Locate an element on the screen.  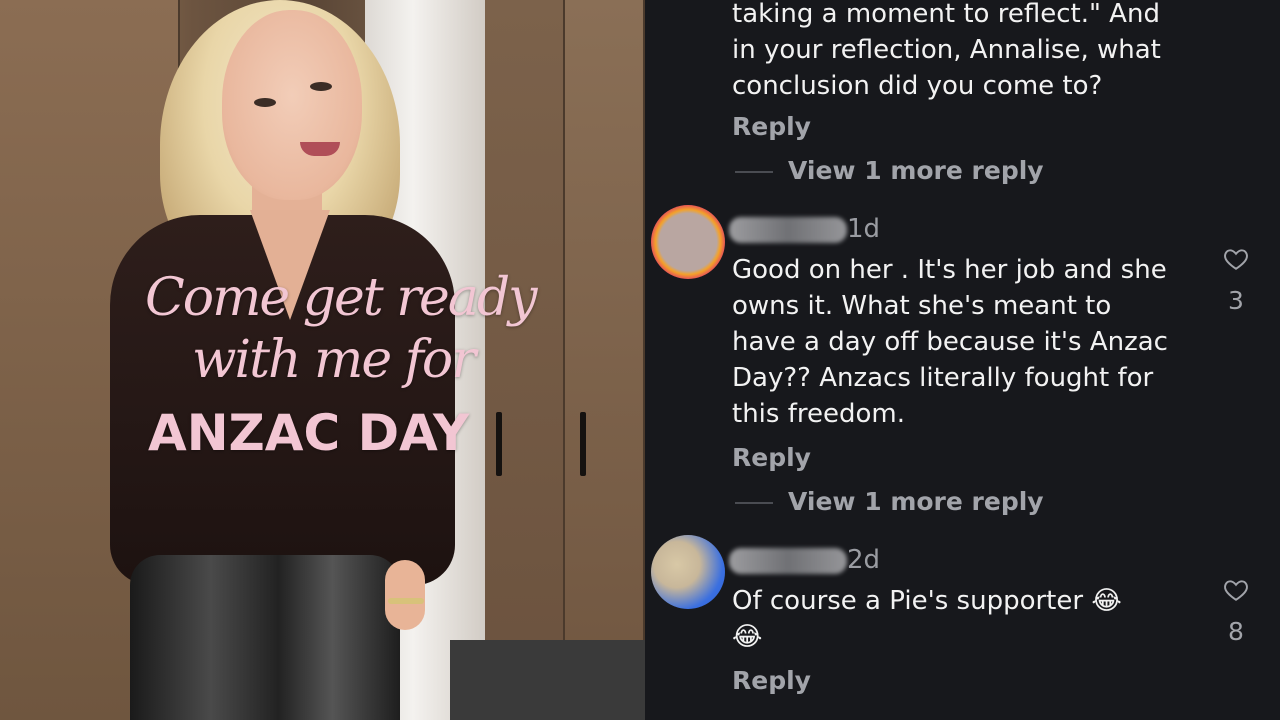
mouth is located at coordinates (320, 149).